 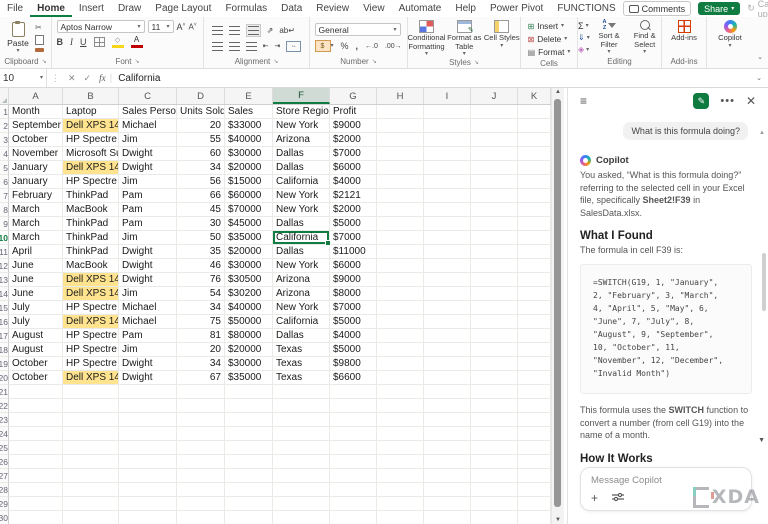 What do you see at coordinates (534, 517) in the screenshot?
I see `cell-K30` at bounding box center [534, 517].